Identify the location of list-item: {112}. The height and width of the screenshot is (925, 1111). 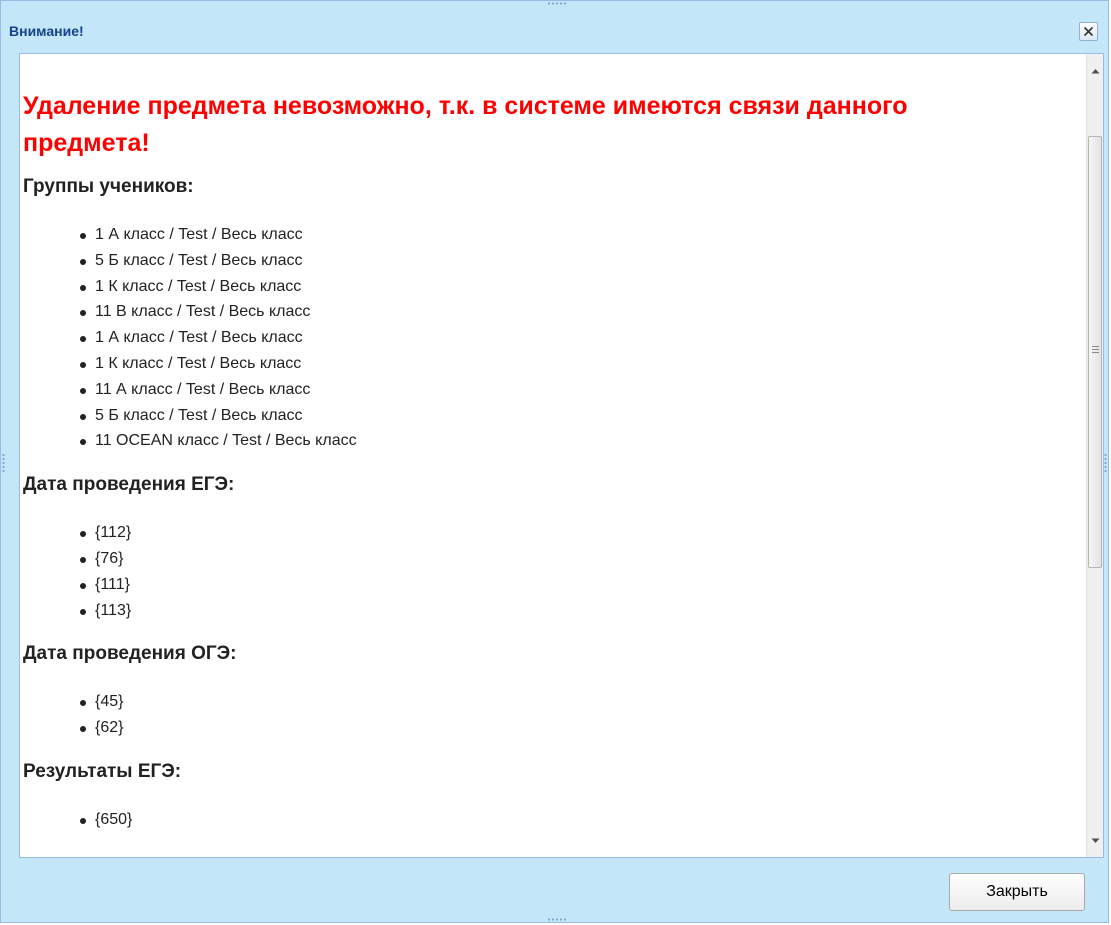
(582, 533).